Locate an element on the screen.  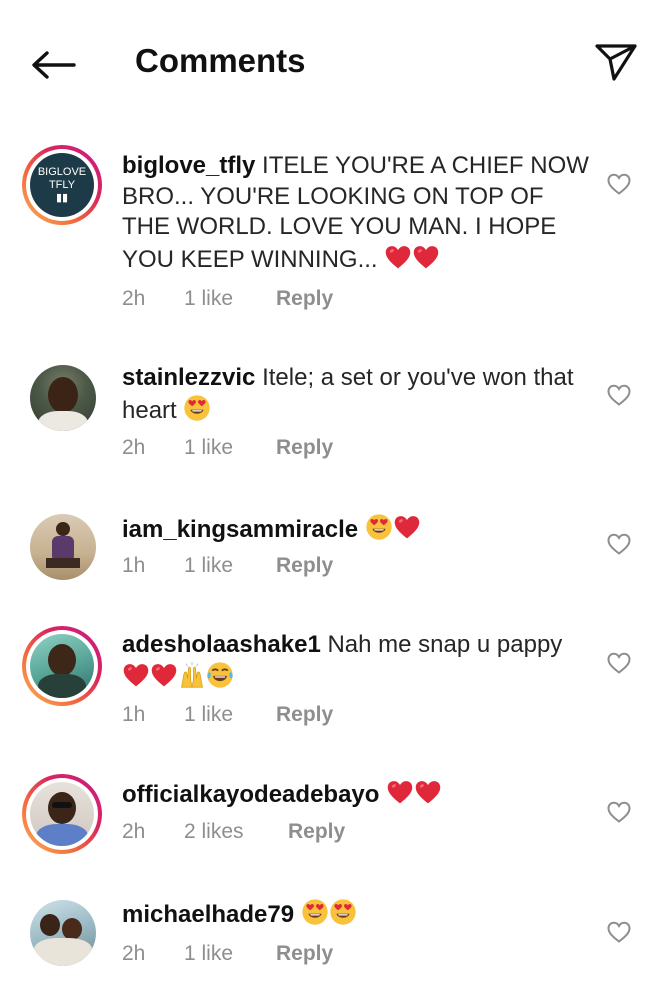
arrow-left-icon is located at coordinates (54, 65).